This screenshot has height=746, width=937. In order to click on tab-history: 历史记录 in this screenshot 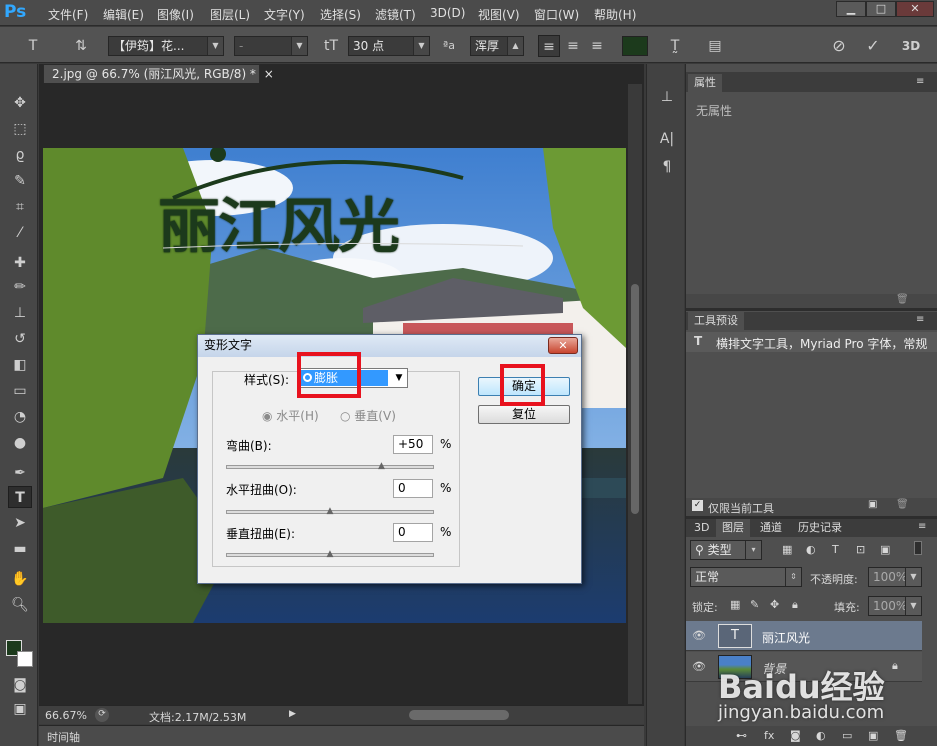, I will do `click(820, 528)`.